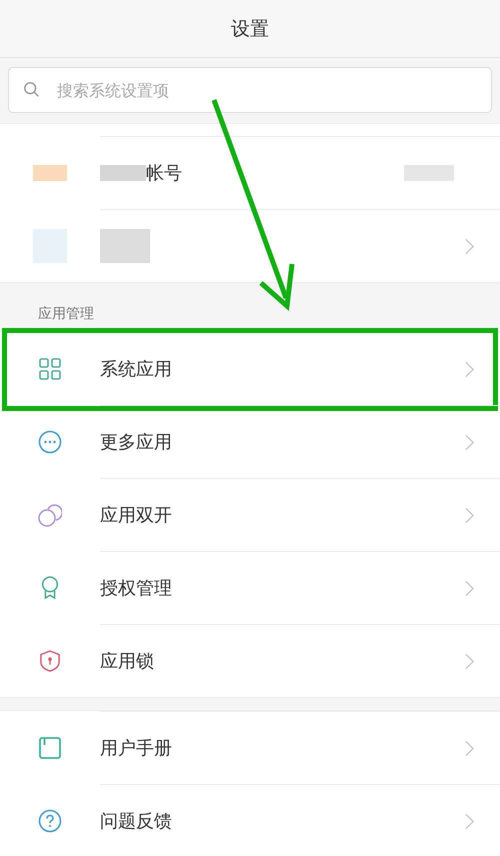  Describe the element at coordinates (50, 747) in the screenshot. I see `book-icon` at that location.